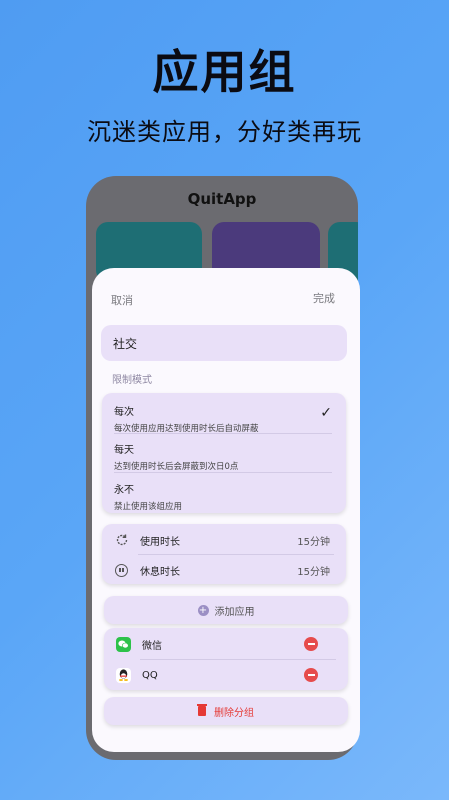 The image size is (449, 800). Describe the element at coordinates (313, 572) in the screenshot. I see `rest-duration-value: 15分钟` at that location.